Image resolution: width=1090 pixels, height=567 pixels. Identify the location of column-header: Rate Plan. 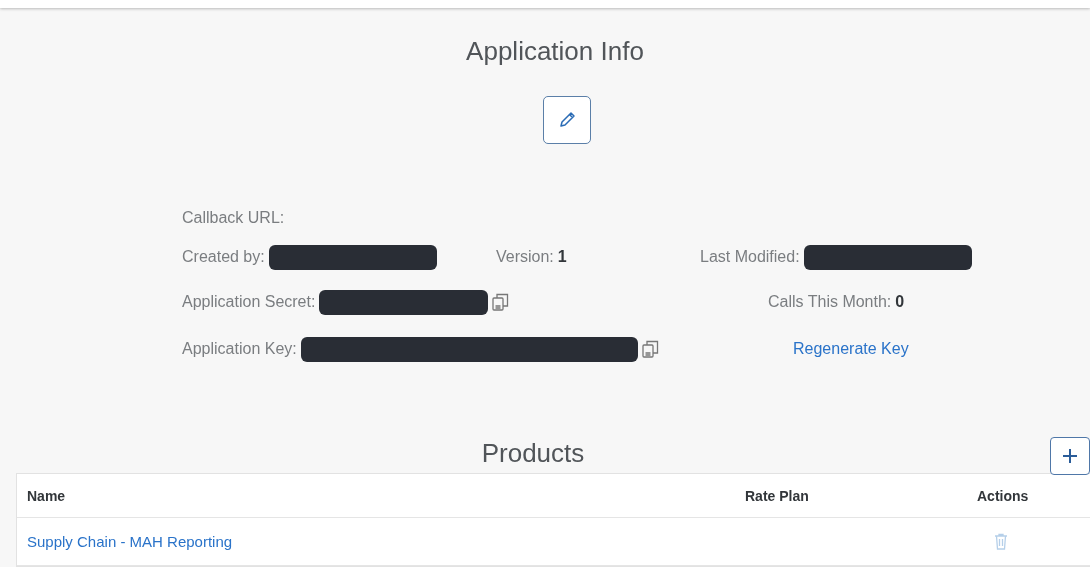
(777, 495).